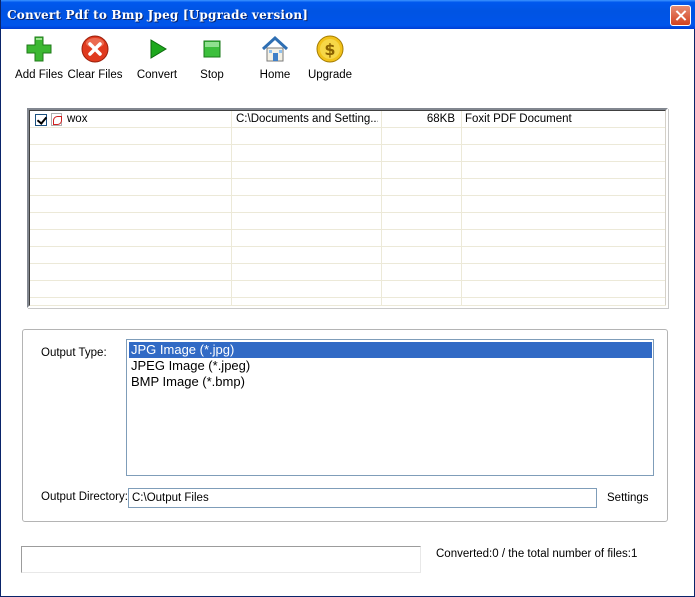 The image size is (695, 597). I want to click on pdf-file-icon, so click(56, 119).